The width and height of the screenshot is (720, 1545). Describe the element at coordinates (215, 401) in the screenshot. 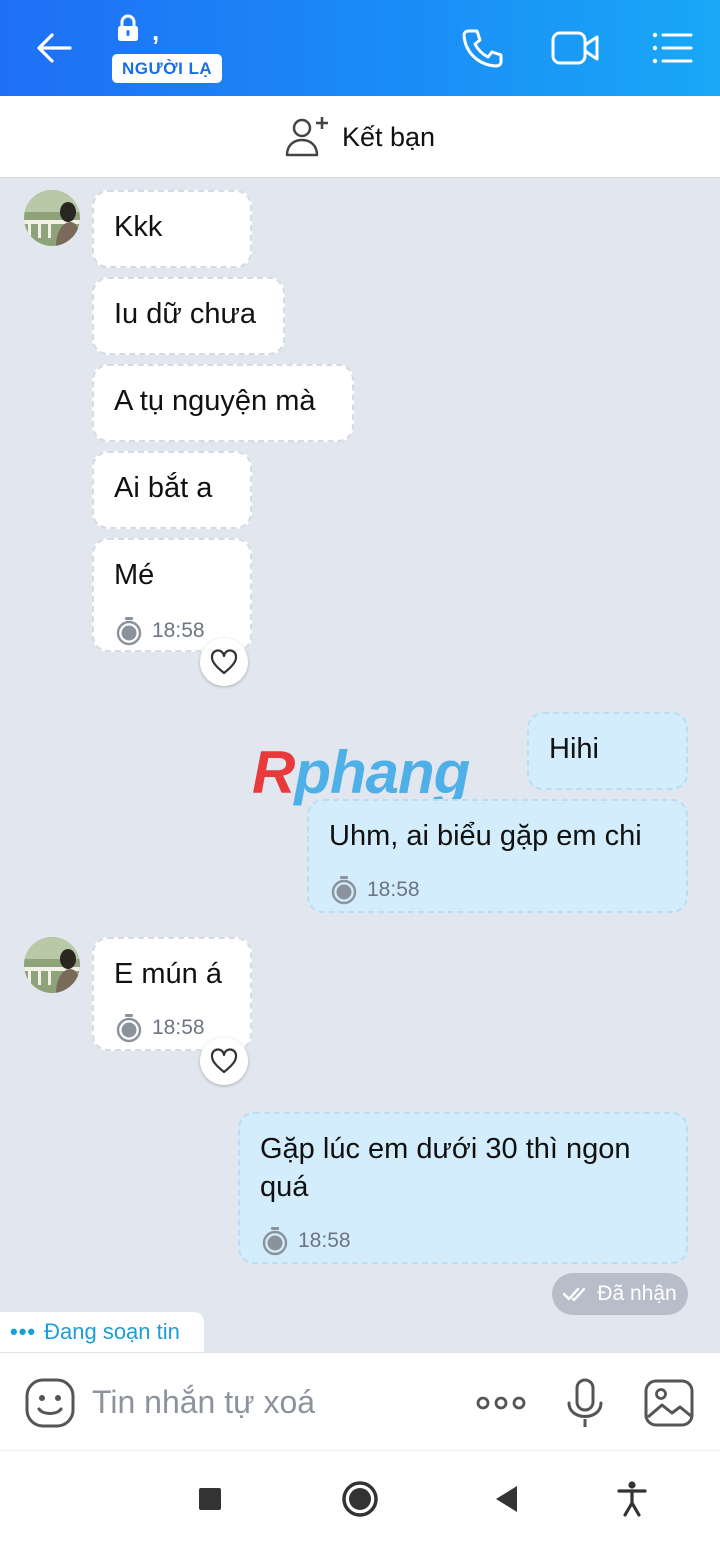

I see `message-text: A tụ nguyện mà` at that location.